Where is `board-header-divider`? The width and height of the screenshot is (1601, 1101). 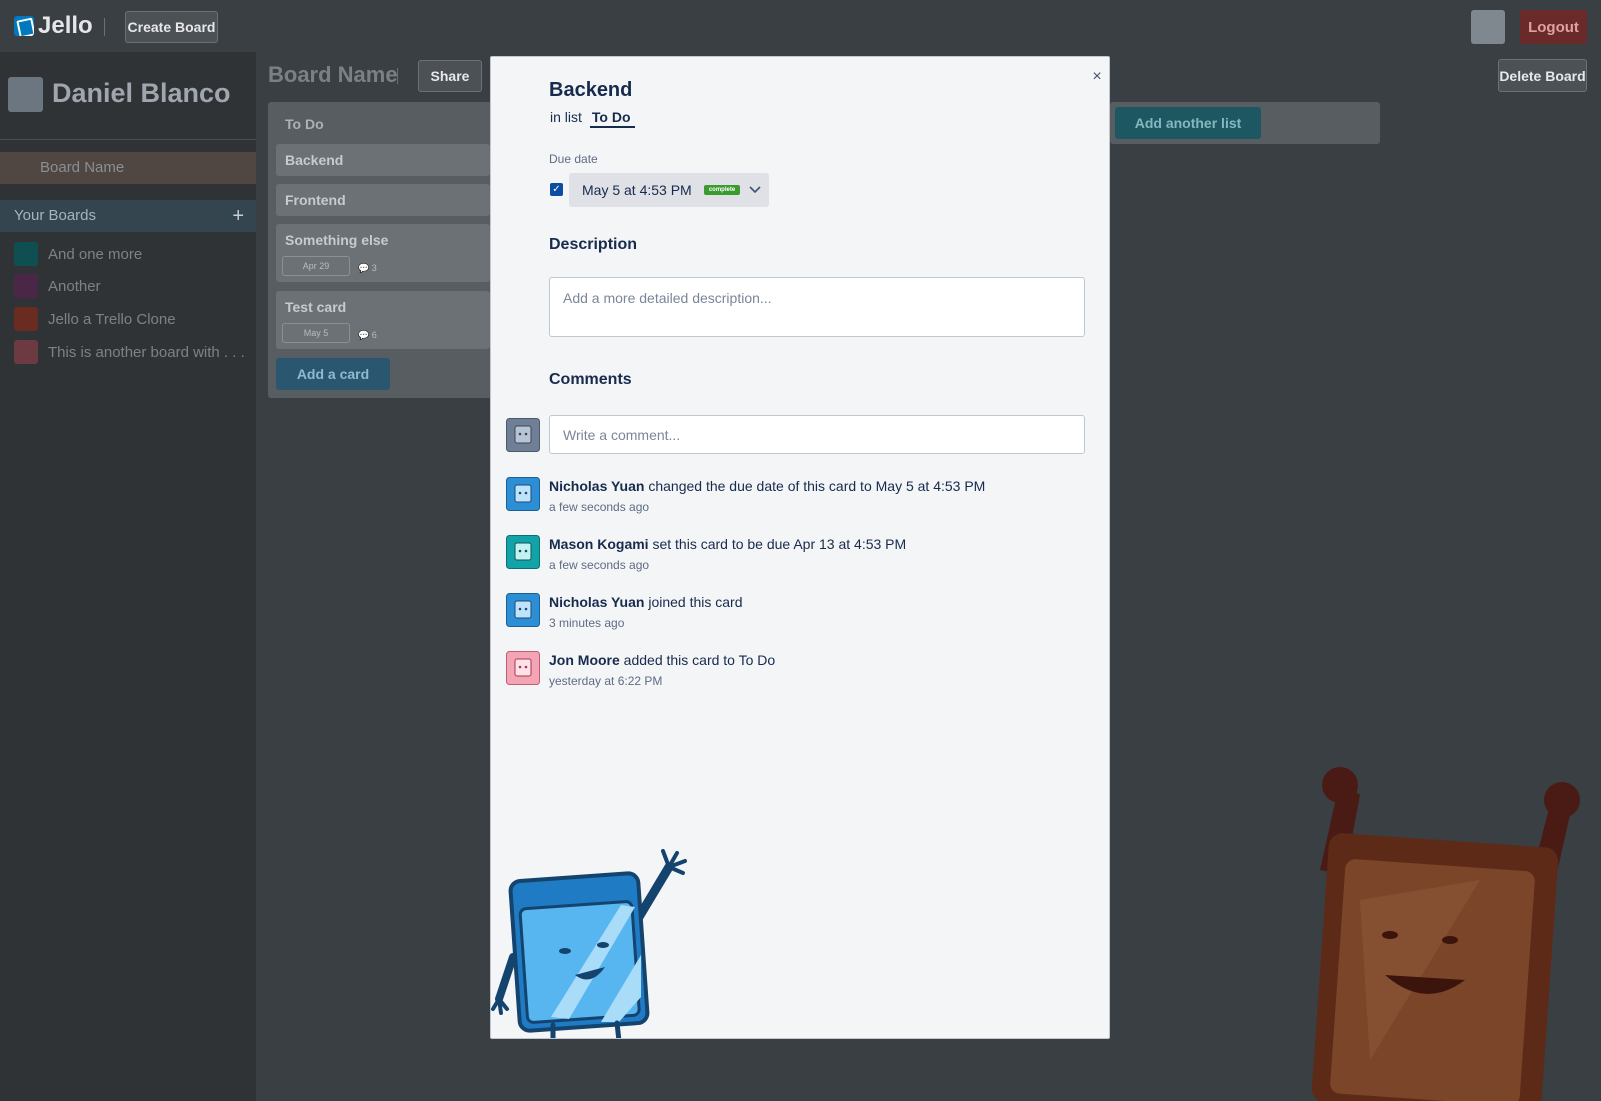 board-header-divider is located at coordinates (397, 76).